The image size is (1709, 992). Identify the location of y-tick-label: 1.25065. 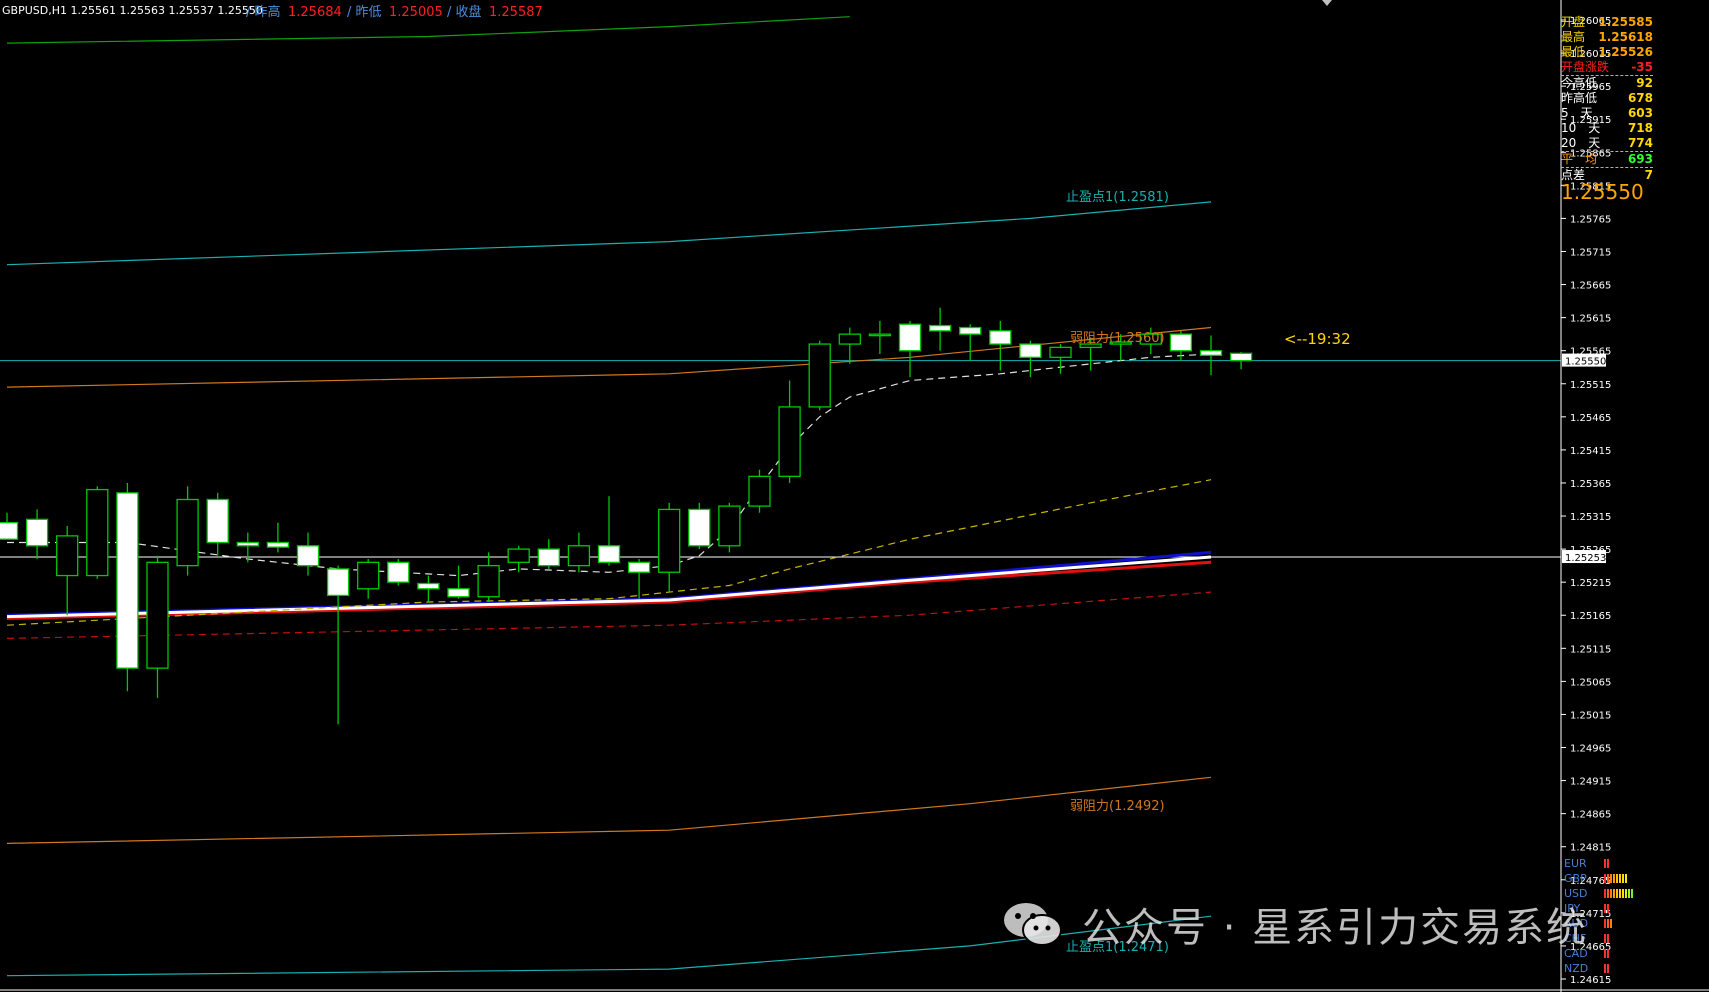
(1590, 682).